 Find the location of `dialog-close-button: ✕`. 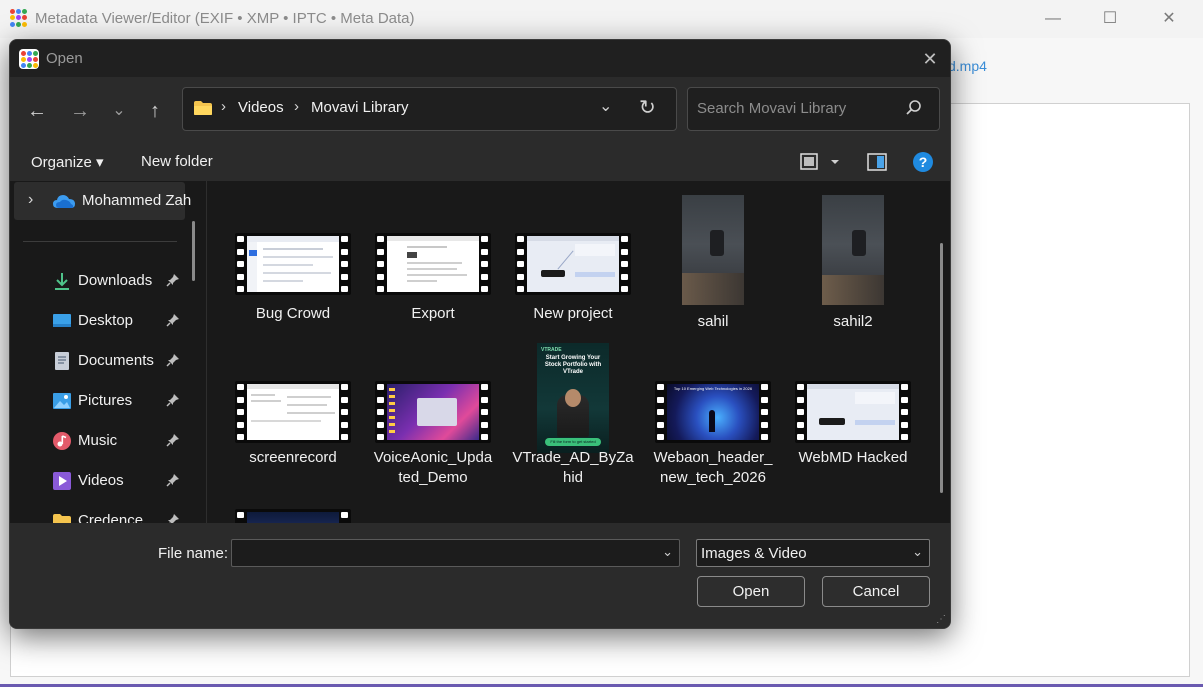

dialog-close-button: ✕ is located at coordinates (930, 59).